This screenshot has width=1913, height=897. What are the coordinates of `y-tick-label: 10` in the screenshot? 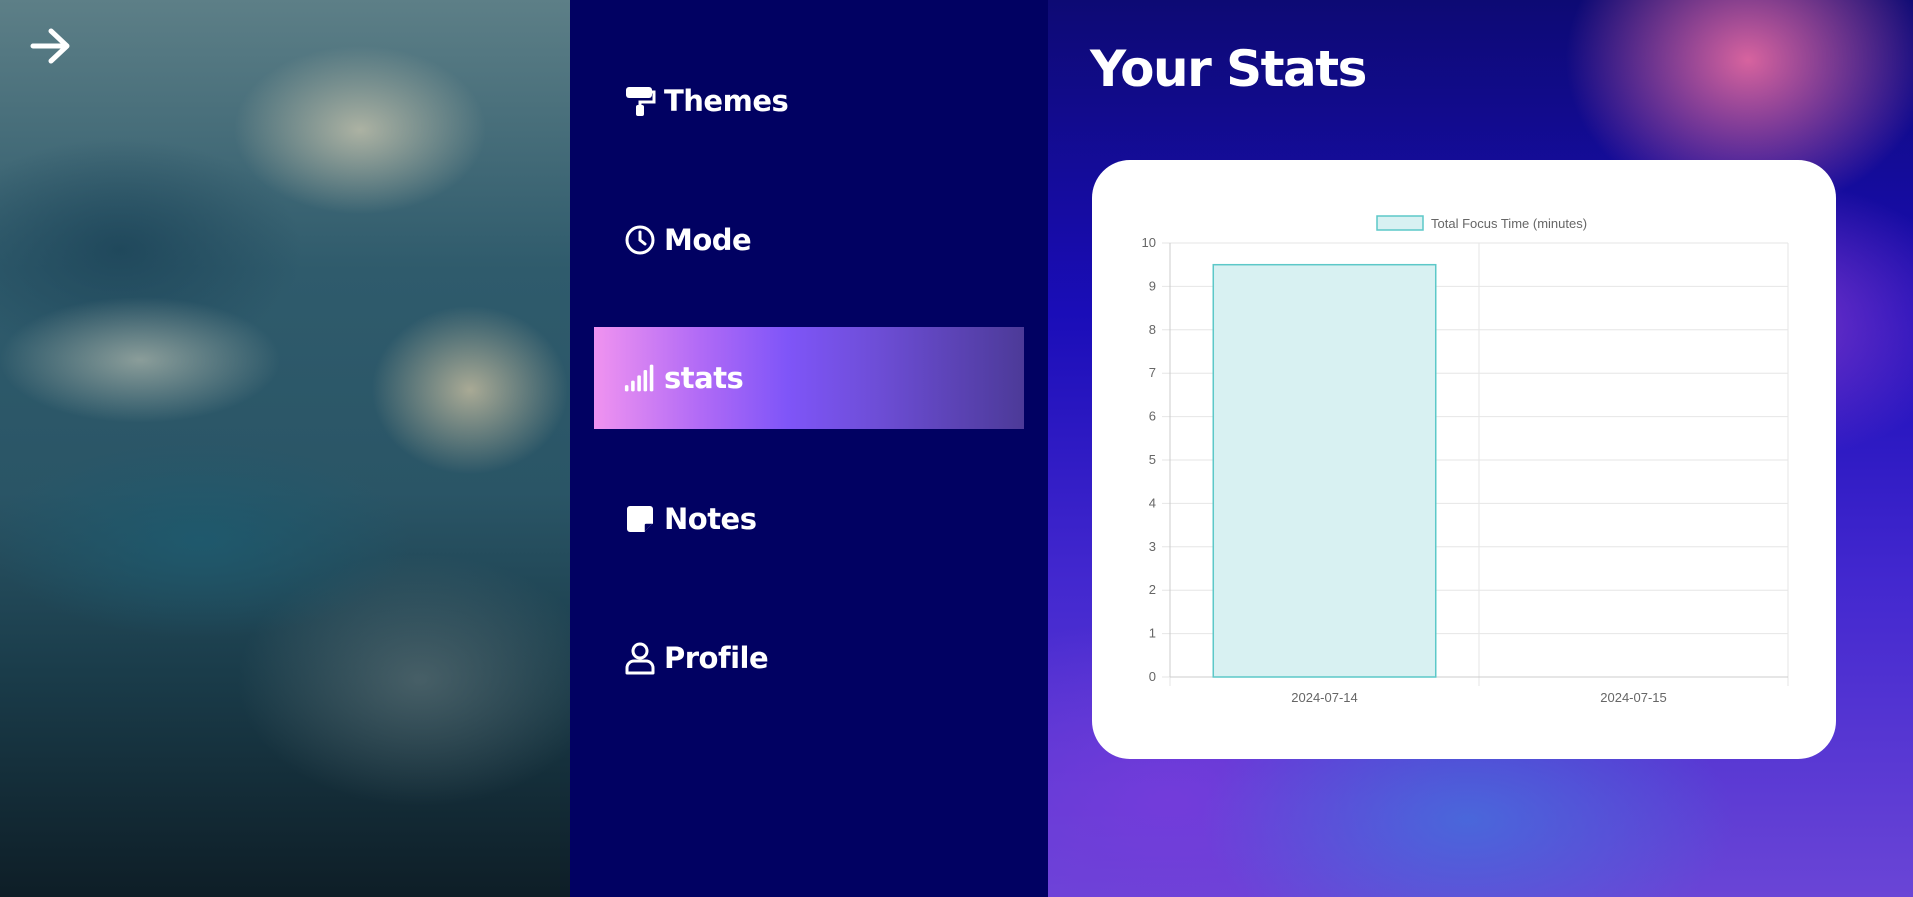 It's located at (1149, 242).